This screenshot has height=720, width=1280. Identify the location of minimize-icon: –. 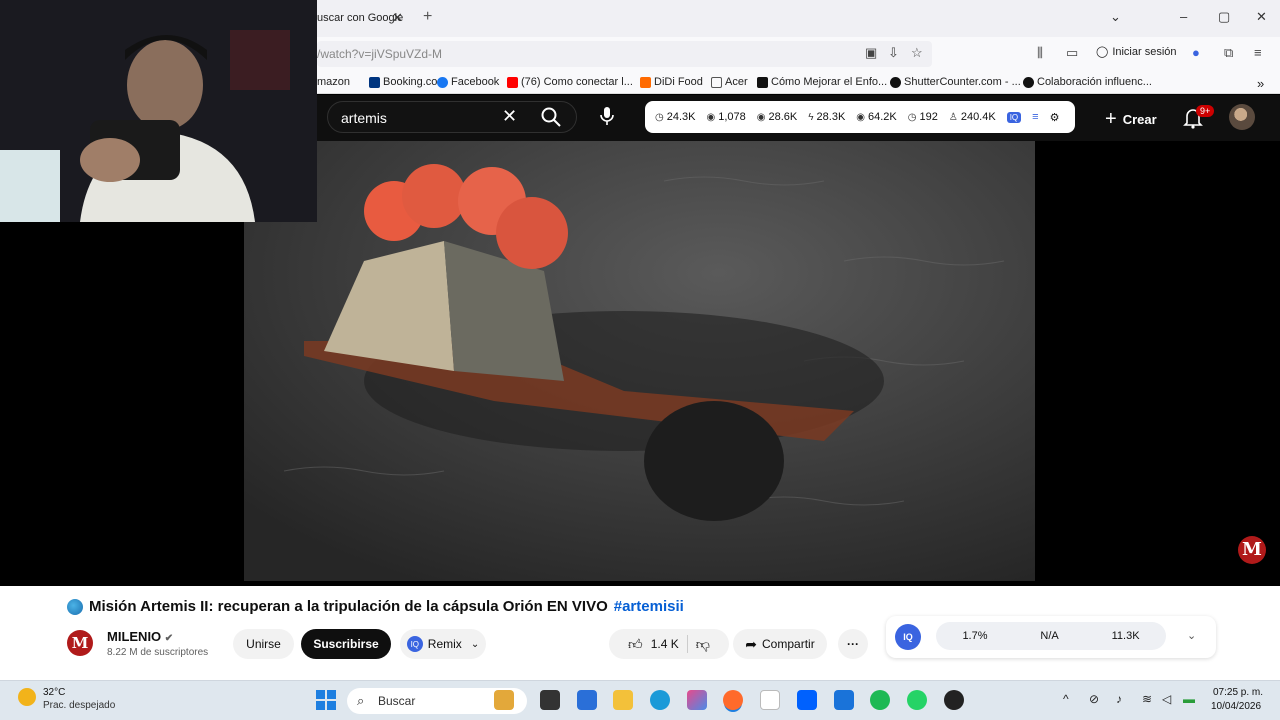
(1183, 16).